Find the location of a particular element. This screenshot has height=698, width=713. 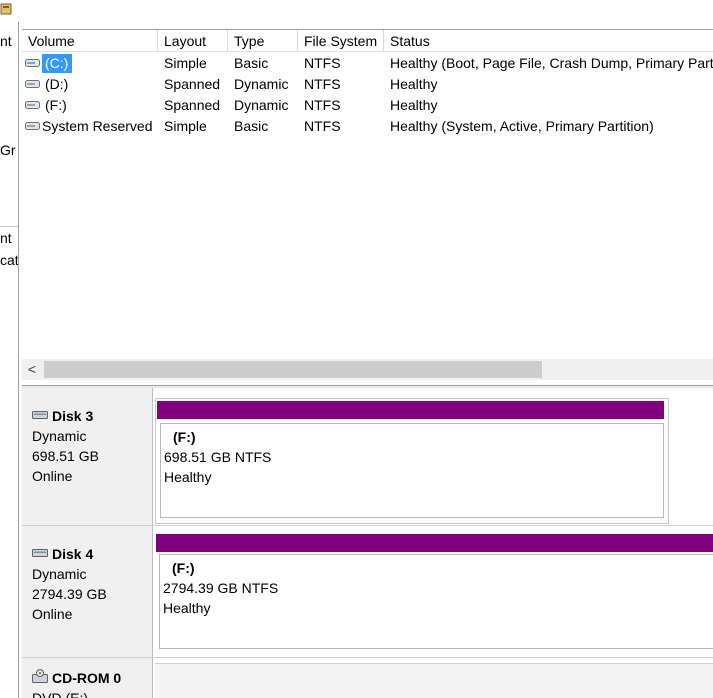

disk-info: CD-ROM 0 DVD (E:) is located at coordinates (87, 678).